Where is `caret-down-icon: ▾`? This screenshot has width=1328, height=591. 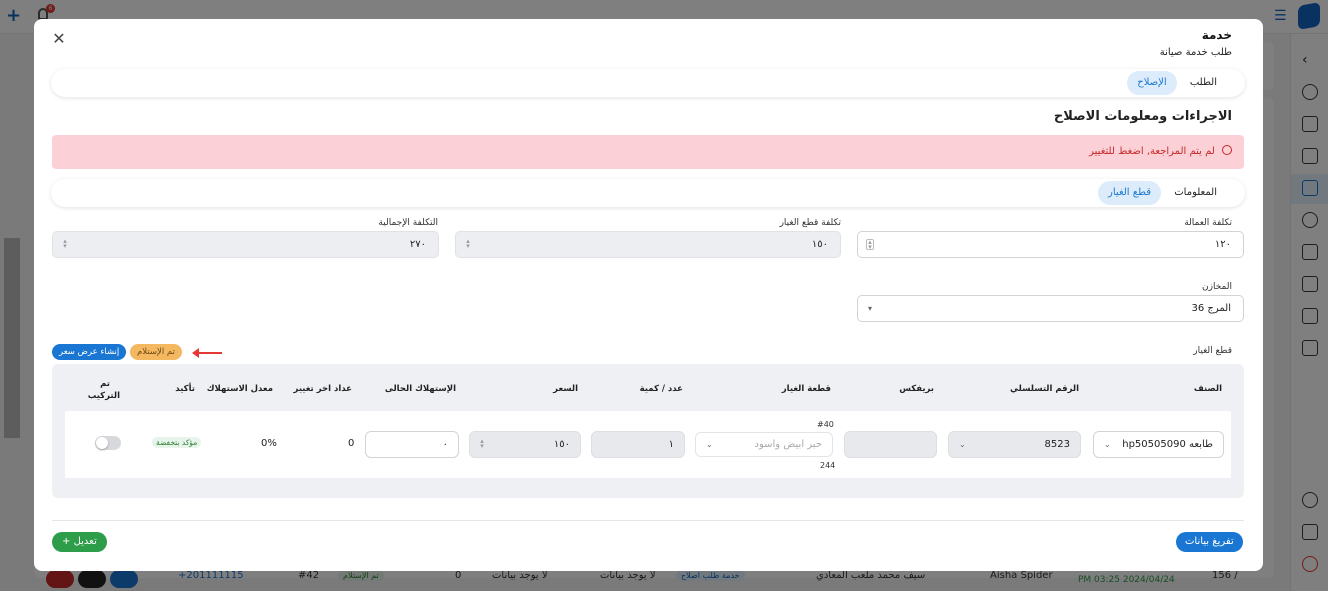 caret-down-icon: ▾ is located at coordinates (870, 308).